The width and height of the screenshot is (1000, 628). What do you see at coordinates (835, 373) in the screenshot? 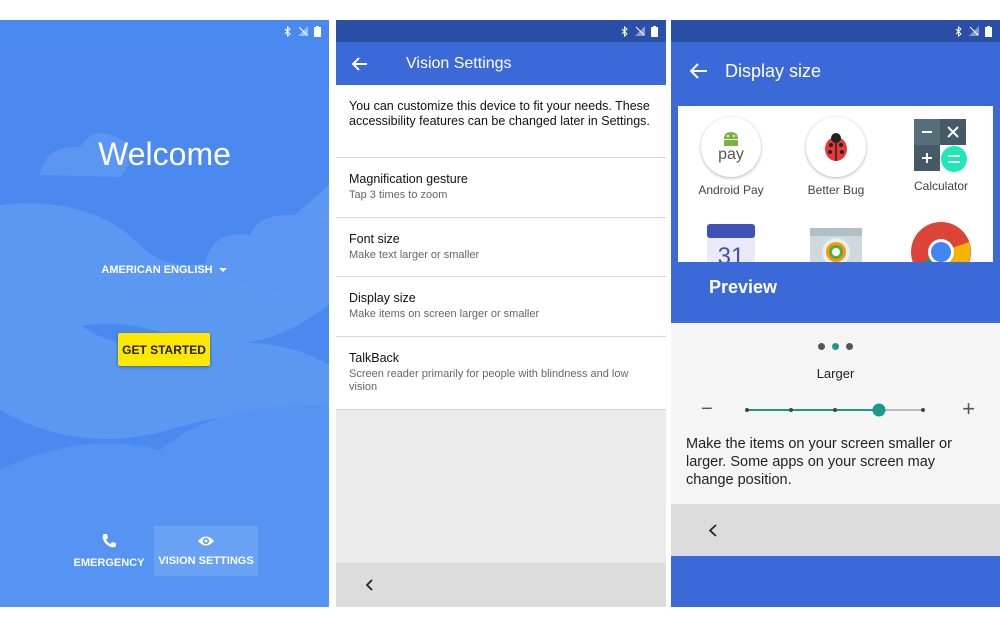
I see `size-label: Larger` at bounding box center [835, 373].